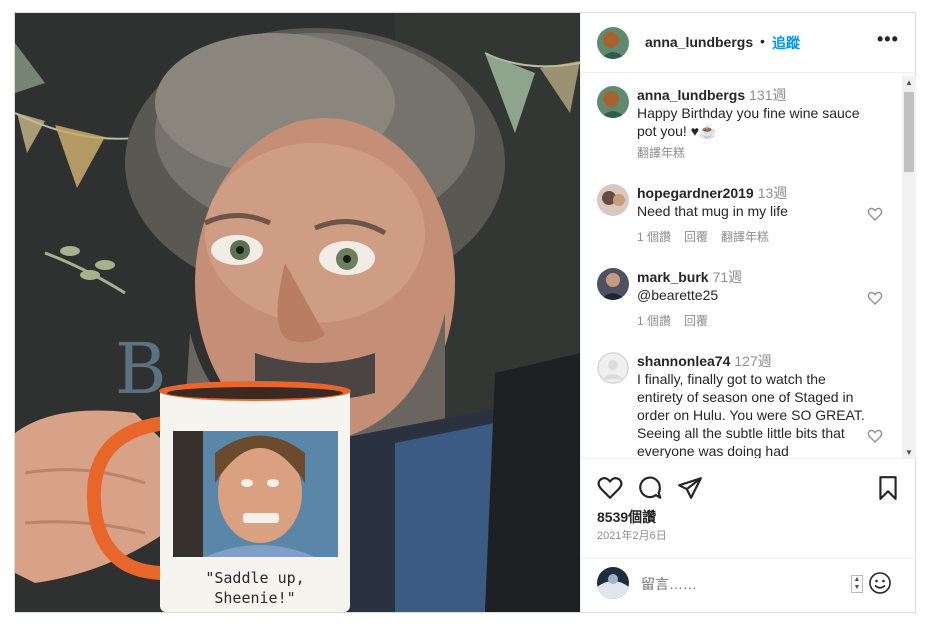  I want to click on comments-scrollbar: ▲ ▼, so click(909, 267).